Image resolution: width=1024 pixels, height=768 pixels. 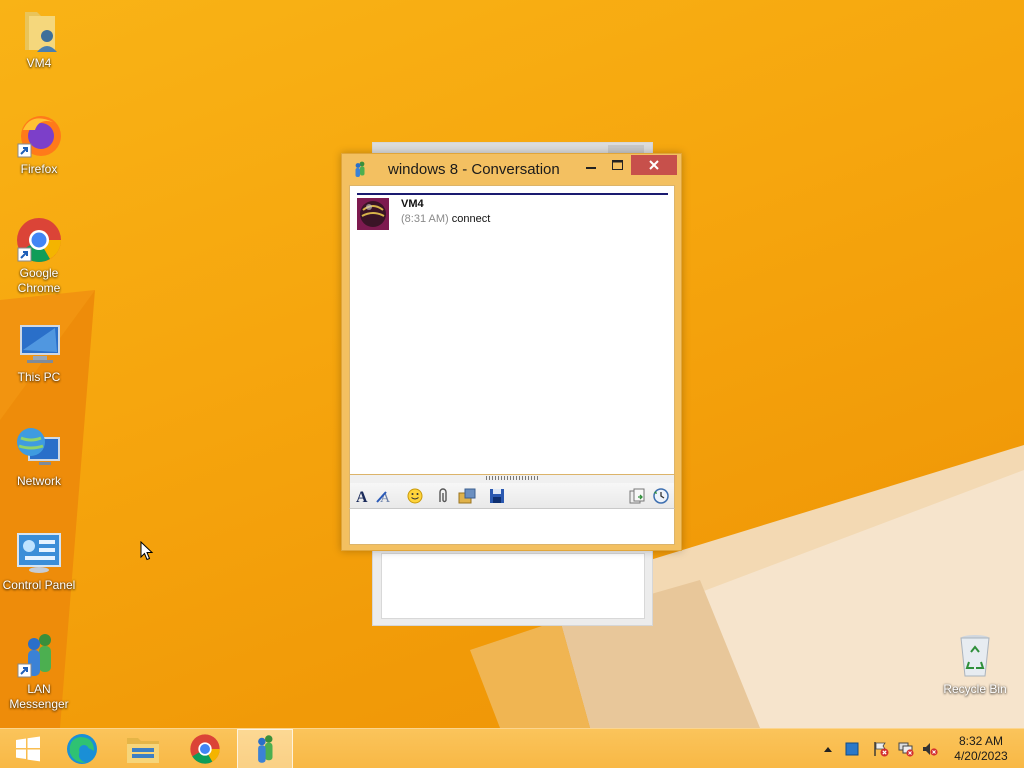 I want to click on control-panel-icon, so click(x=39, y=552).